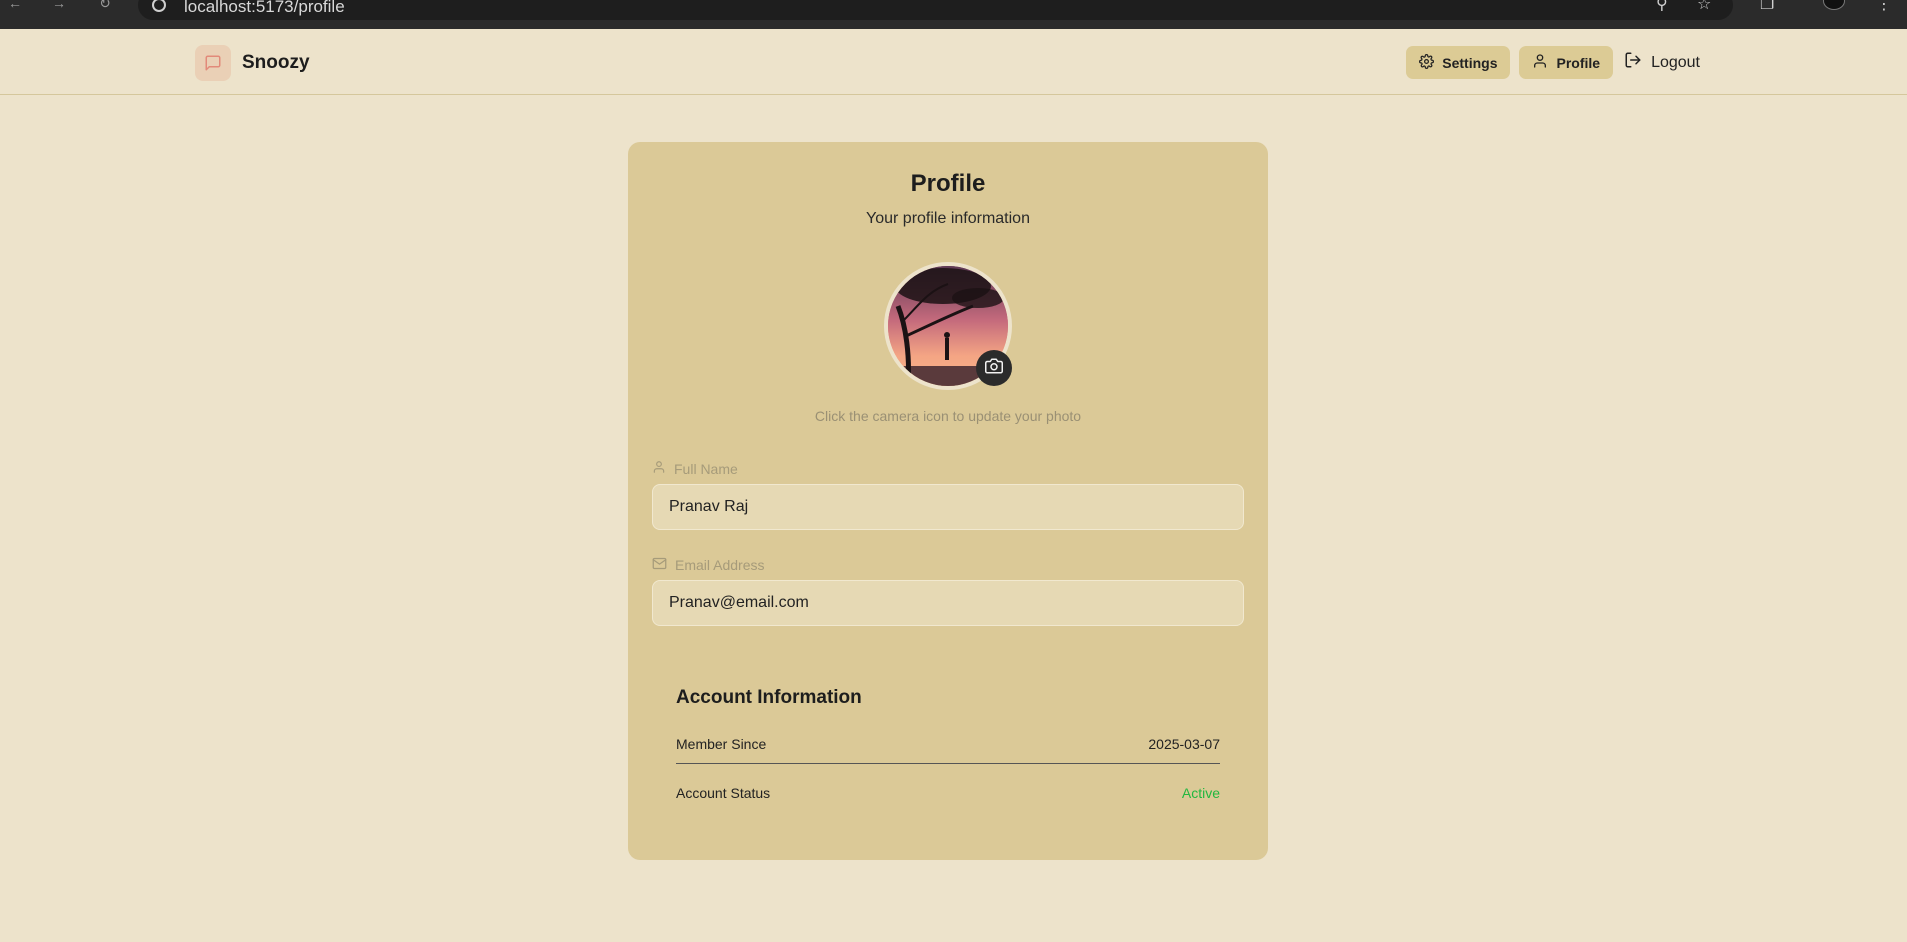 This screenshot has width=1907, height=942. I want to click on page-title: Profile, so click(948, 183).